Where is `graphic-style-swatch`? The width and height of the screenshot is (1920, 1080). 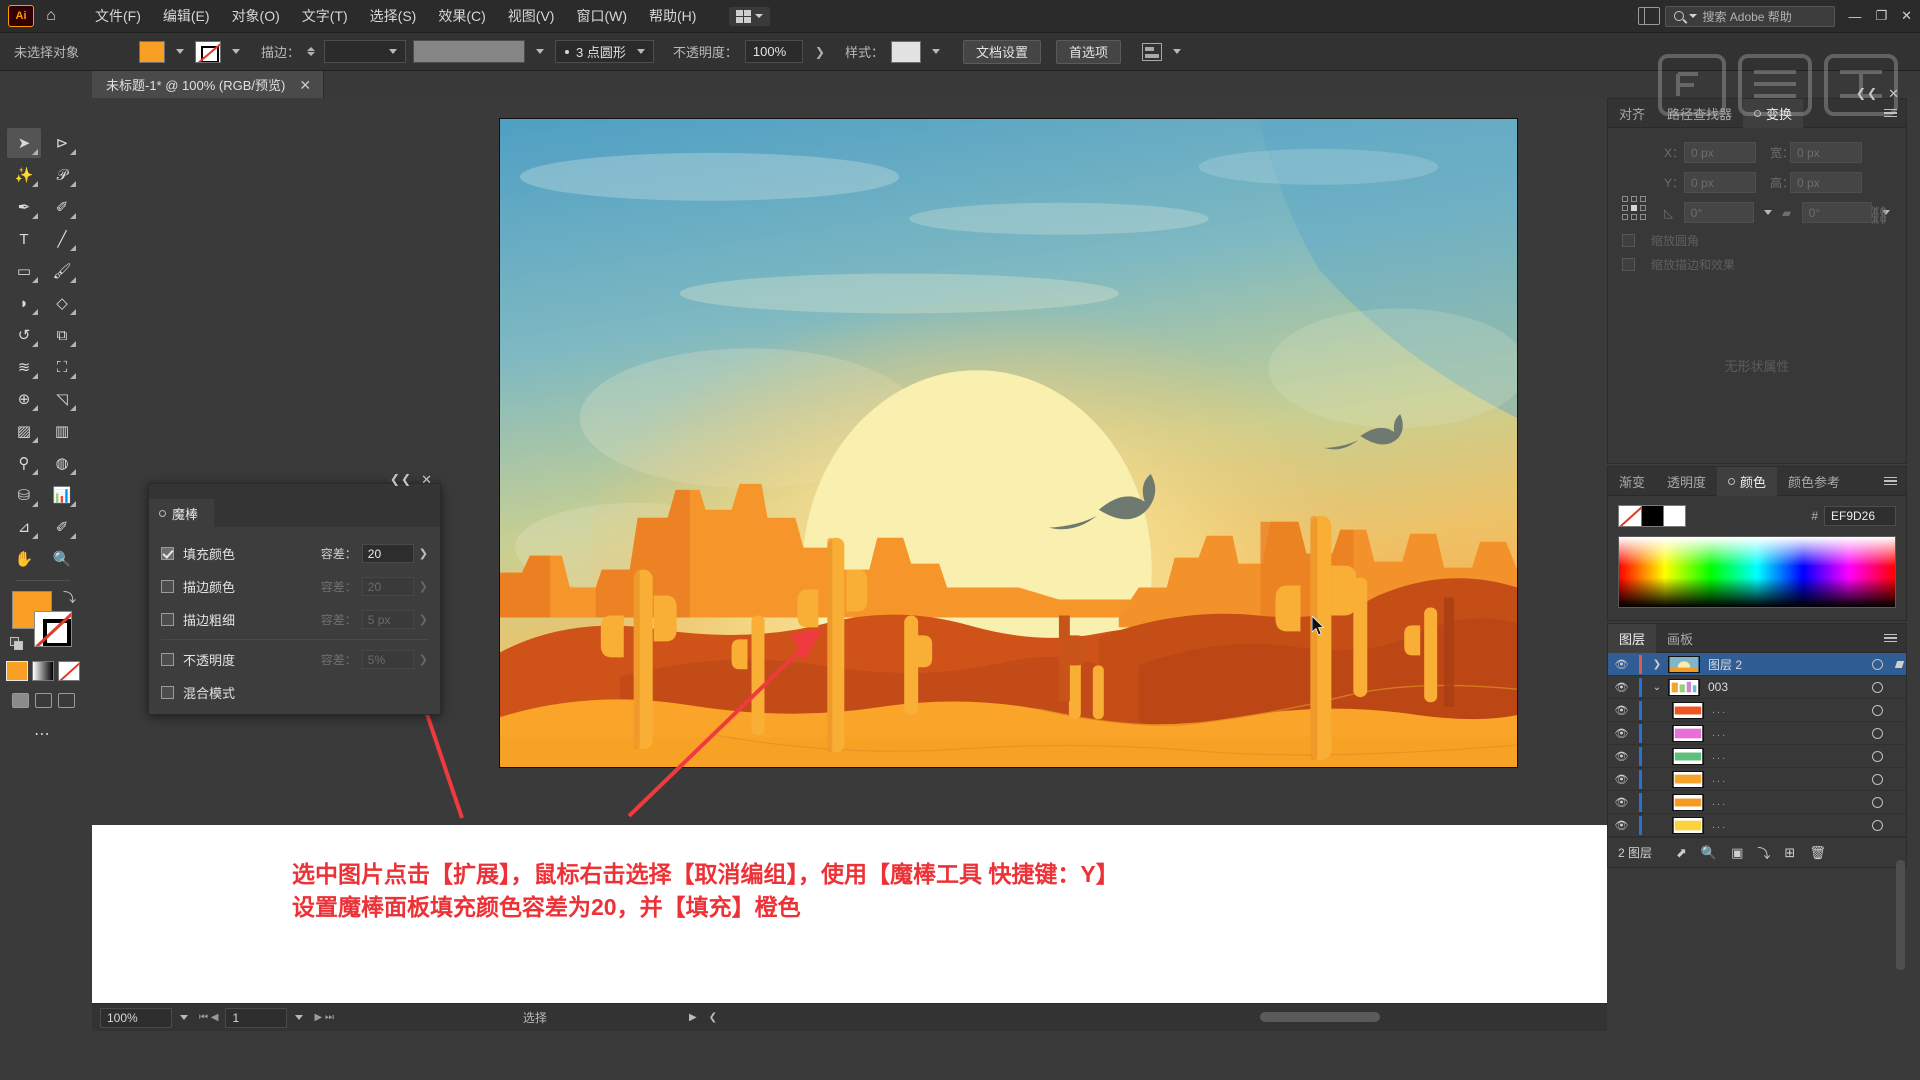
graphic-style-swatch is located at coordinates (905, 51).